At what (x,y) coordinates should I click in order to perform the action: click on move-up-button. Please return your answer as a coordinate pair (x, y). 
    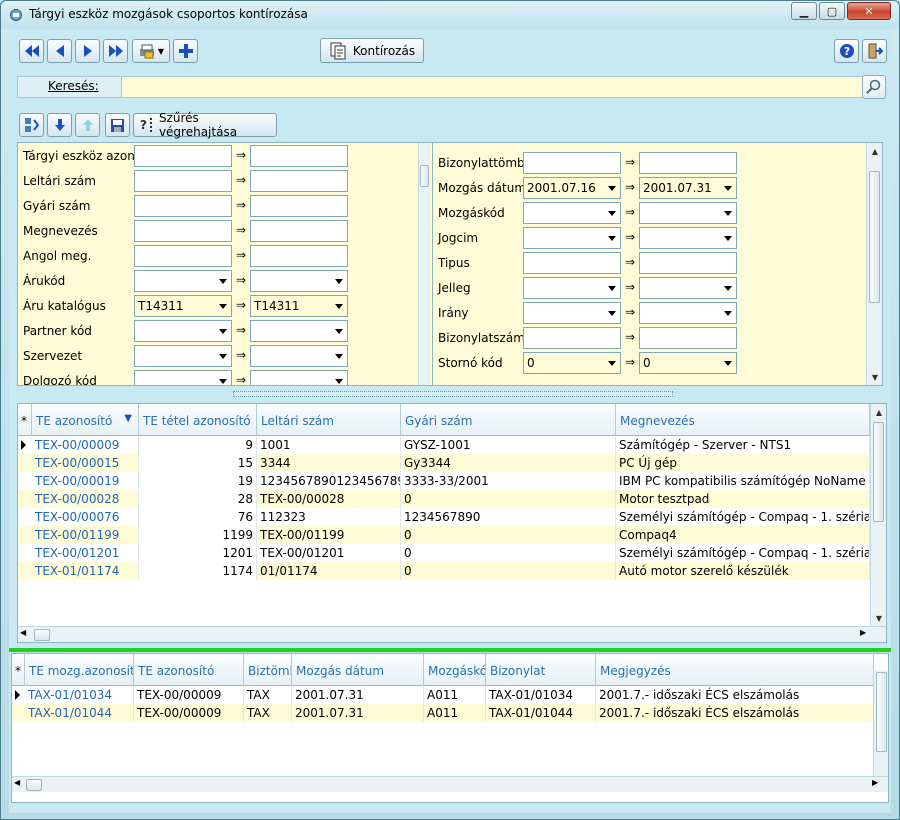
    Looking at the image, I should click on (87, 125).